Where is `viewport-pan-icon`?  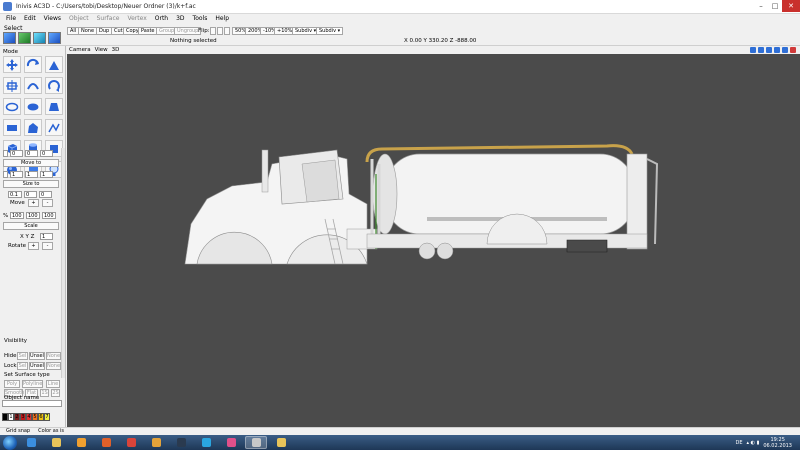 viewport-pan-icon is located at coordinates (761, 50).